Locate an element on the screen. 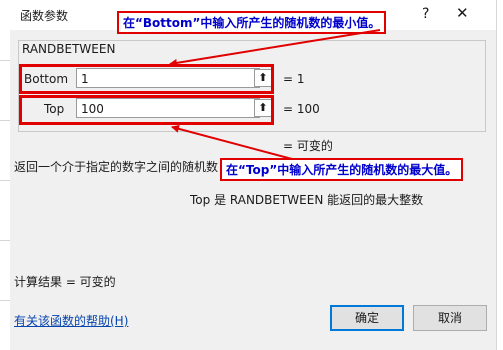 The image size is (503, 350). bottom-result: = 1 is located at coordinates (294, 79).